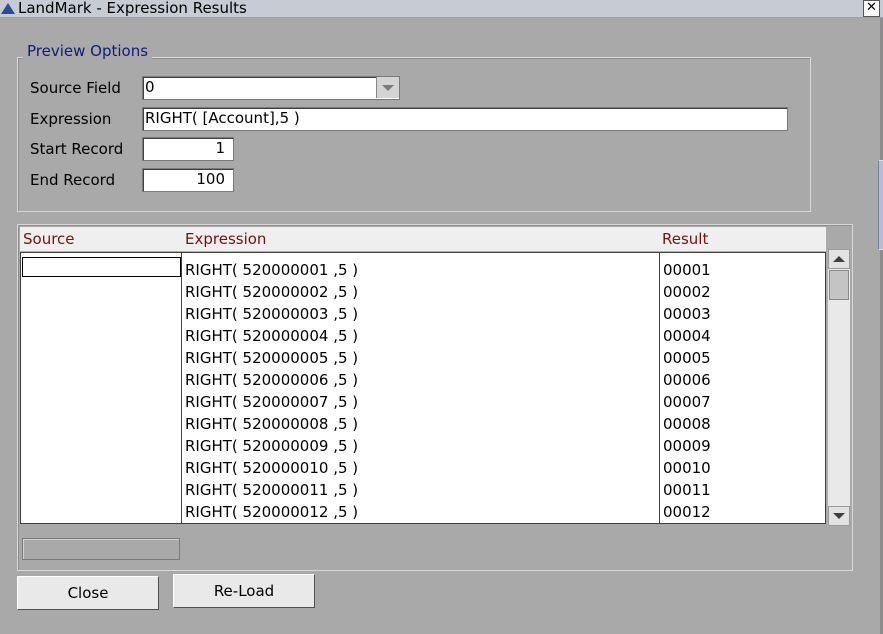  What do you see at coordinates (271, 88) in the screenshot?
I see `source-field-select: 0` at bounding box center [271, 88].